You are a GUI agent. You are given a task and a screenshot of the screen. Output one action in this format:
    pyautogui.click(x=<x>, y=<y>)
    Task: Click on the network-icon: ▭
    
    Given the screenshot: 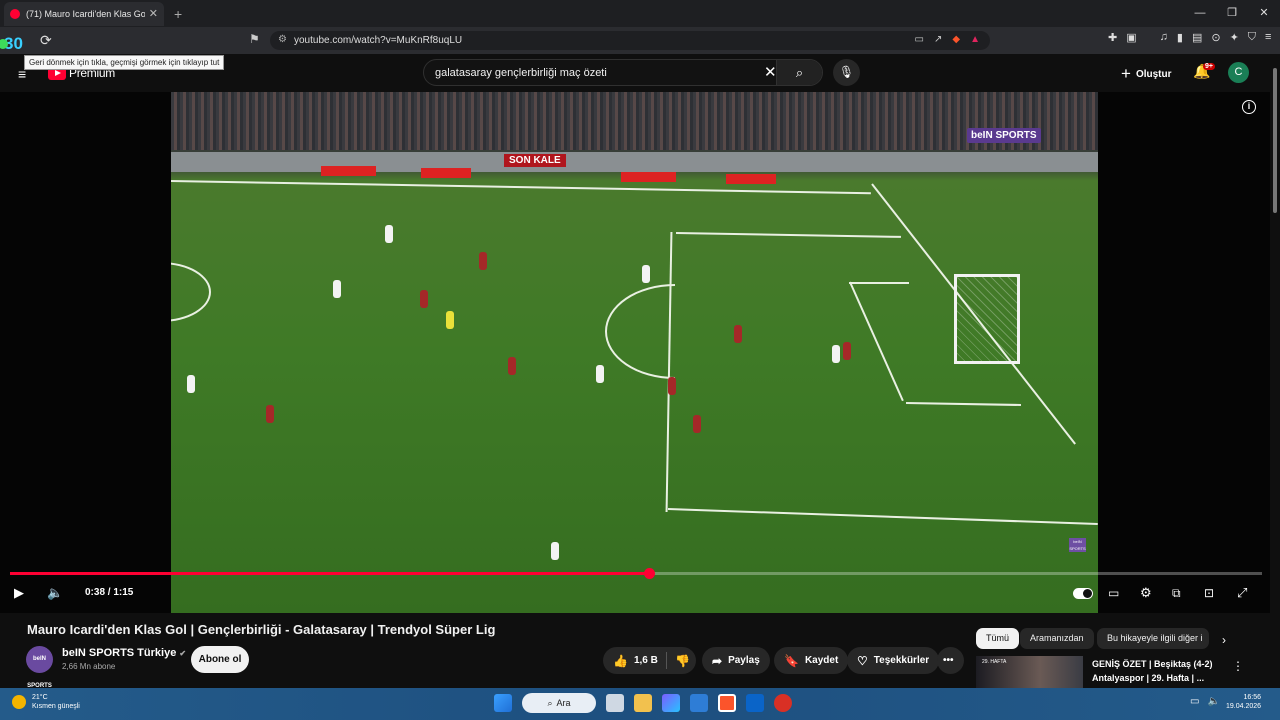 What is the action you would take?
    pyautogui.click(x=1194, y=701)
    